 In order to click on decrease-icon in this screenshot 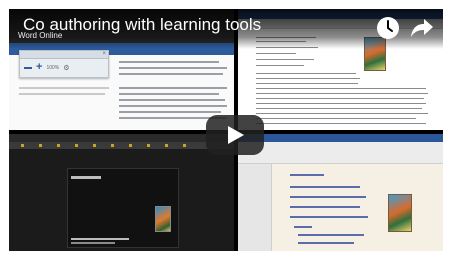, I will do `click(28, 67)`.